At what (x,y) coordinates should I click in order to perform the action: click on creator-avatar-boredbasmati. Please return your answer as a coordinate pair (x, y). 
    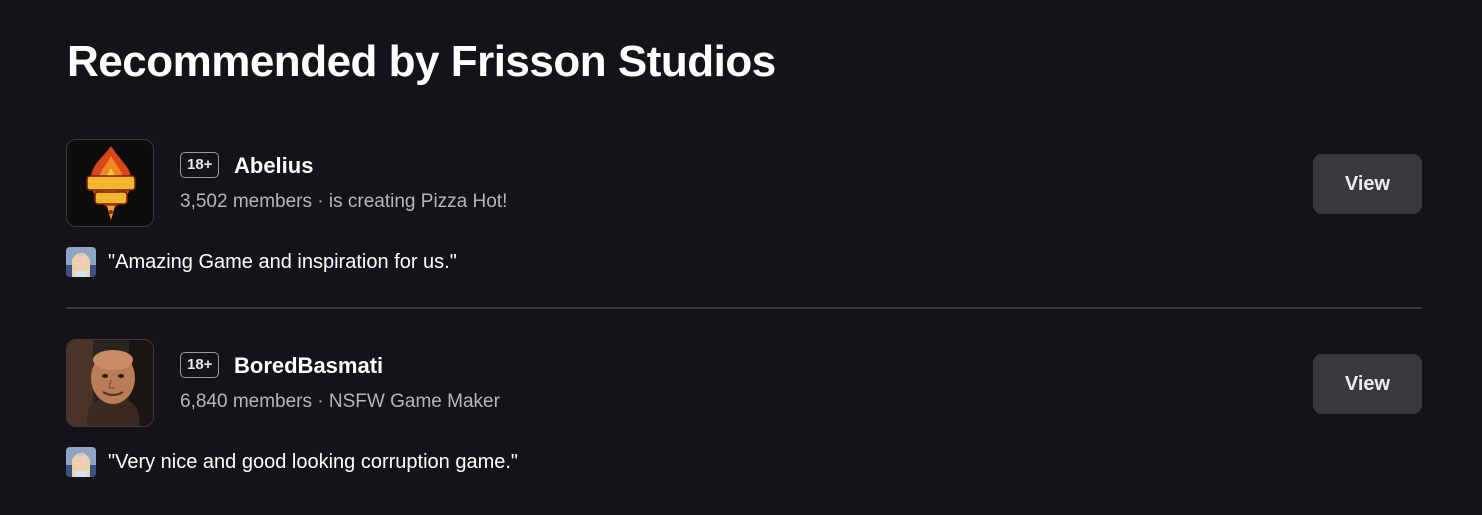
    Looking at the image, I should click on (110, 383).